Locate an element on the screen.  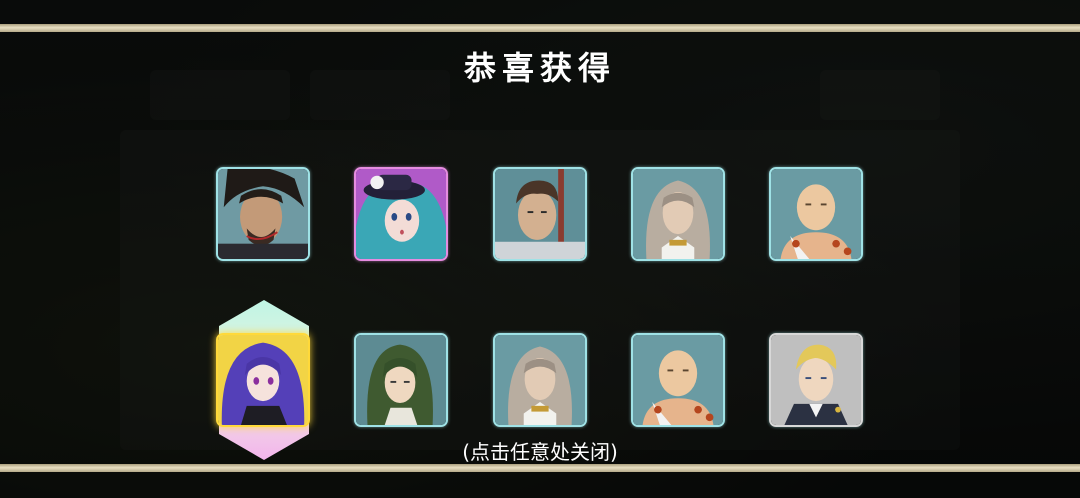
top-frame-bar is located at coordinates (540, 28).